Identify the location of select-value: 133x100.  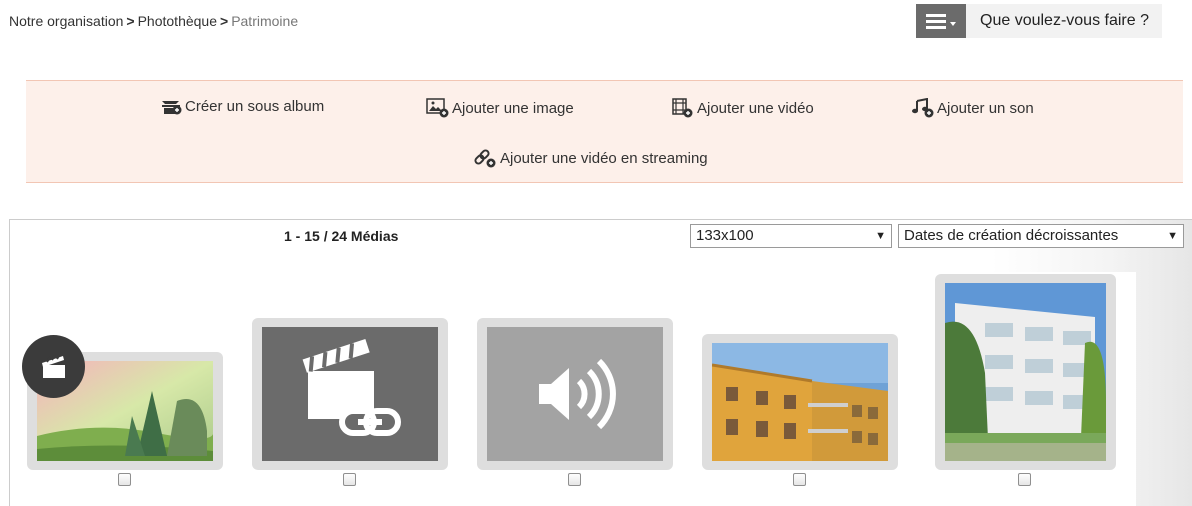
(725, 235).